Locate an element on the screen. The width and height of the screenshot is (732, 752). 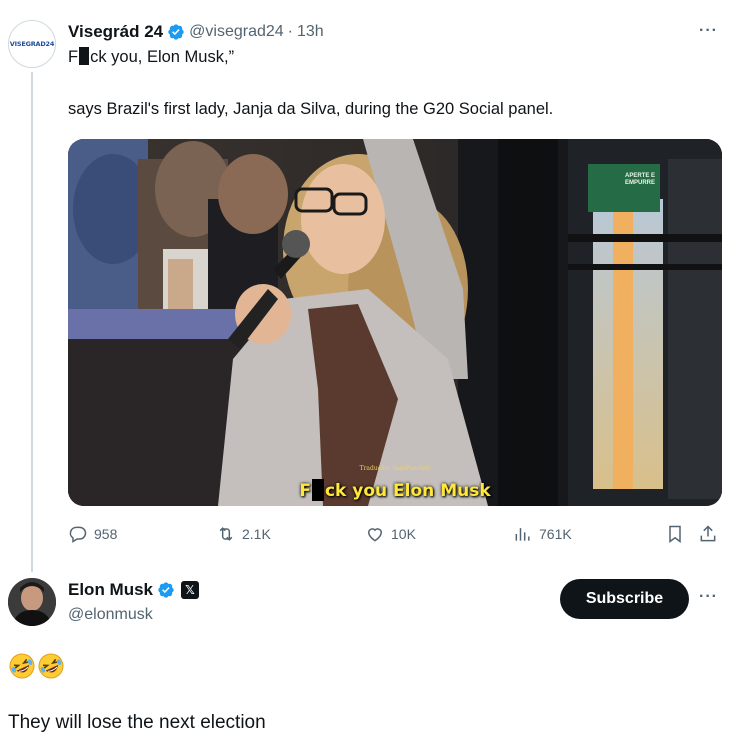
like-count: 10K is located at coordinates (403, 534).